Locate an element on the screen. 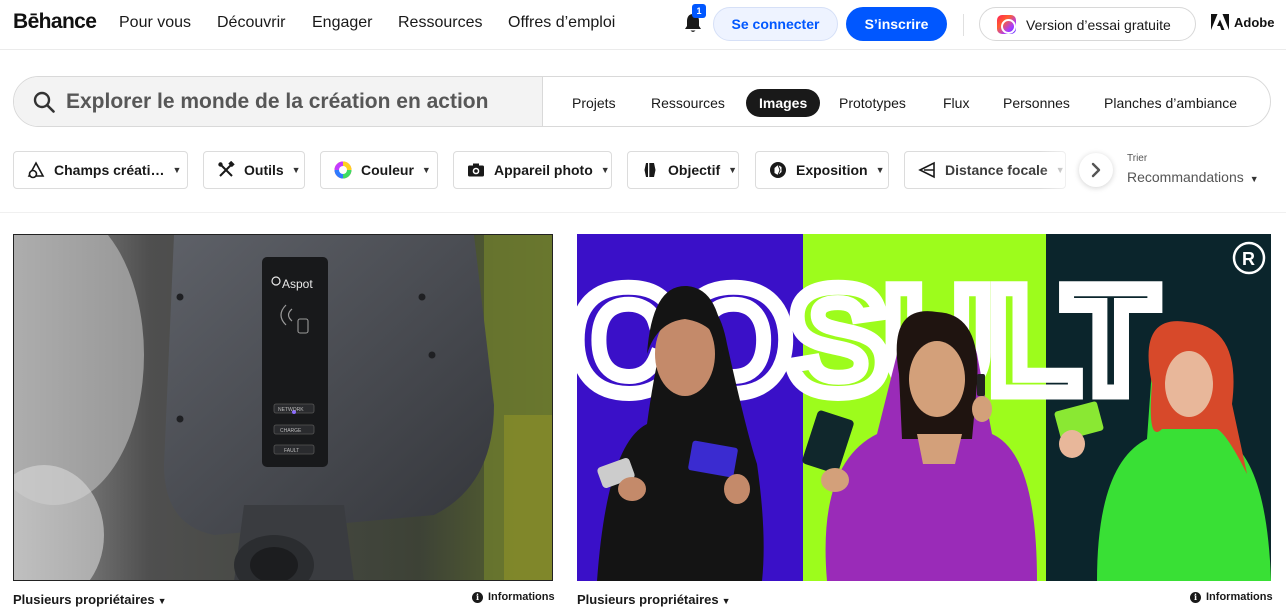 This screenshot has width=1286, height=611. free-trial-label: Version d’essai gratuite is located at coordinates (1098, 25).